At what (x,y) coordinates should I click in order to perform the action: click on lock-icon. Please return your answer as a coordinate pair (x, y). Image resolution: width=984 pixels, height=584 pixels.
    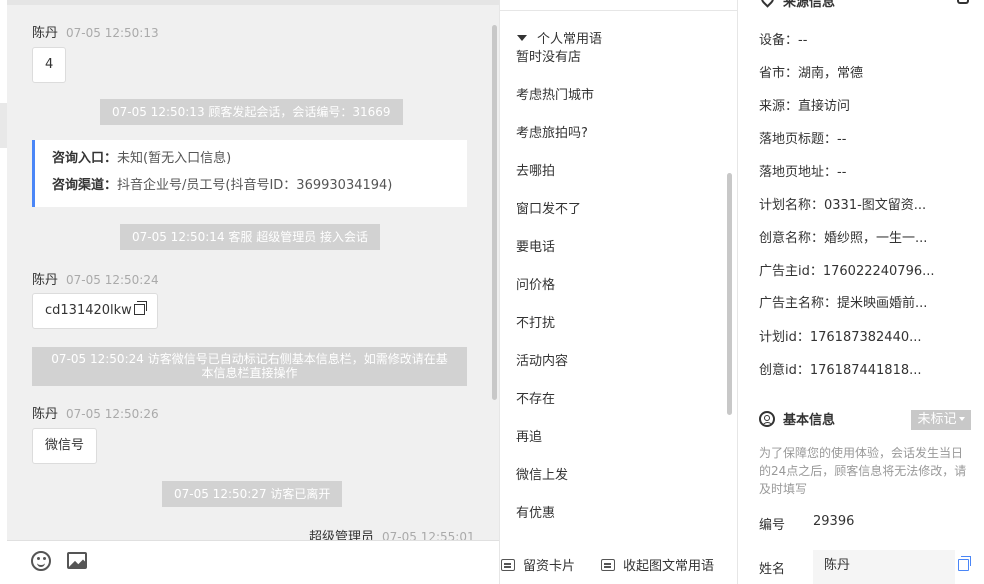
    Looking at the image, I should click on (963, 2).